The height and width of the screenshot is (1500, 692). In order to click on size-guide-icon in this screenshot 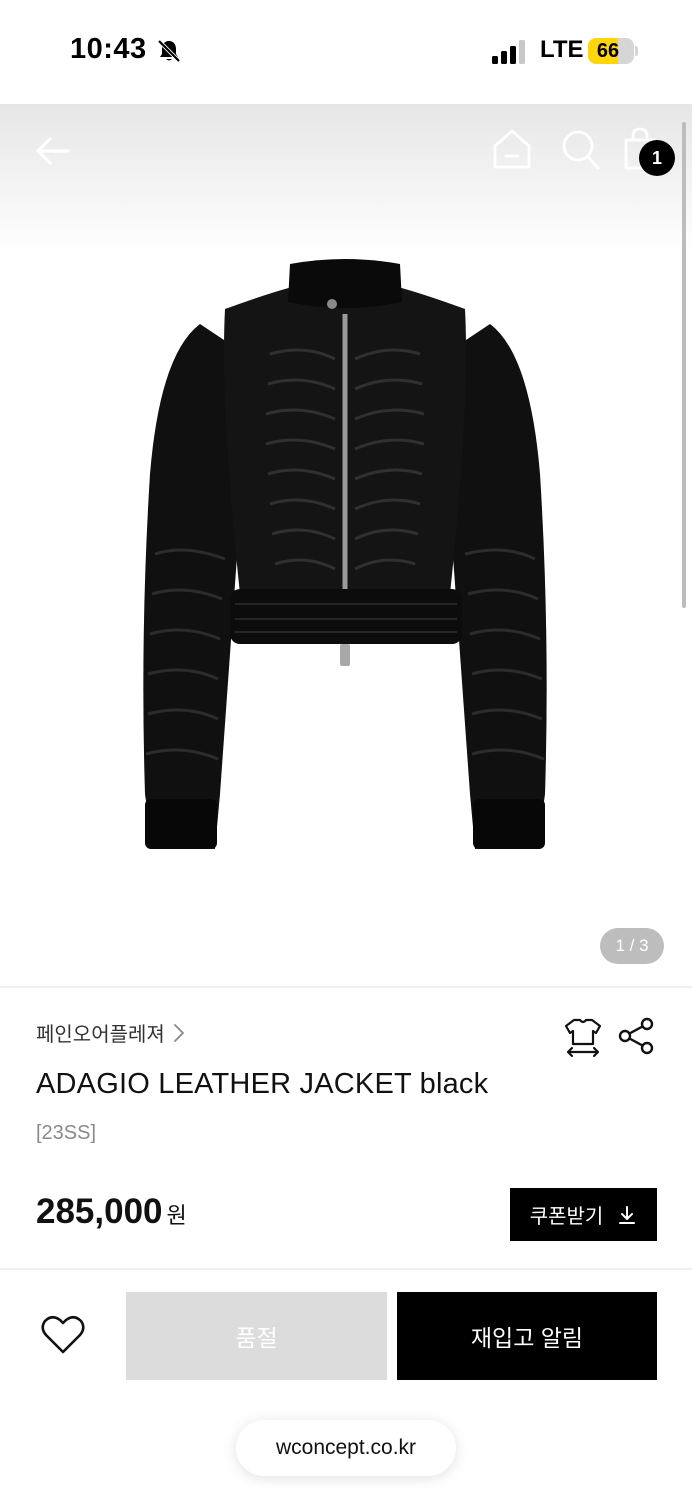, I will do `click(583, 1037)`.